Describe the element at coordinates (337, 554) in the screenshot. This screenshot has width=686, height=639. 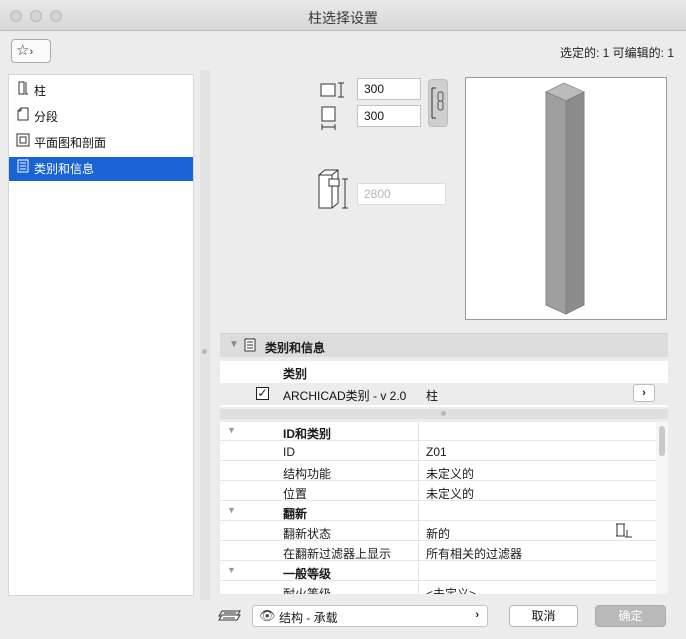
I see `property-key: 在翻新过滤器上显示` at that location.